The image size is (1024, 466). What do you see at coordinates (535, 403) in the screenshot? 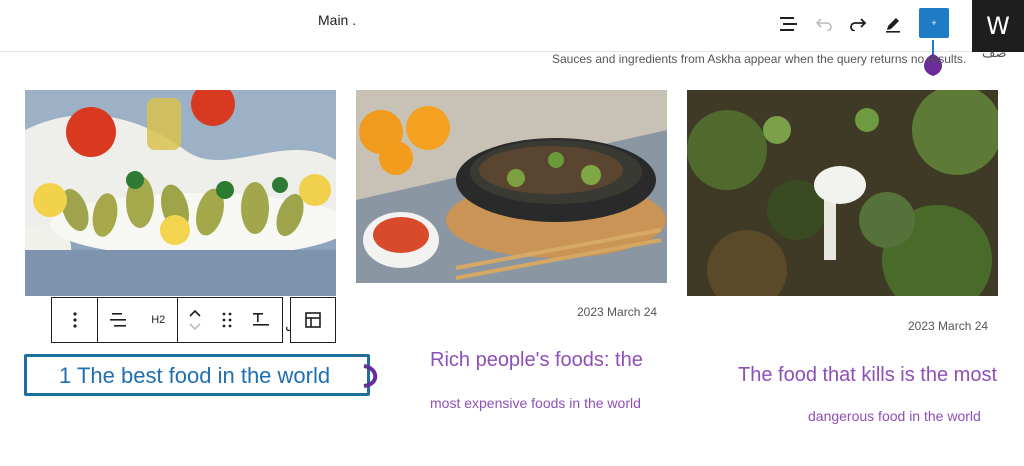
I see `post-subtitle-2: most expensive foods in the world` at bounding box center [535, 403].